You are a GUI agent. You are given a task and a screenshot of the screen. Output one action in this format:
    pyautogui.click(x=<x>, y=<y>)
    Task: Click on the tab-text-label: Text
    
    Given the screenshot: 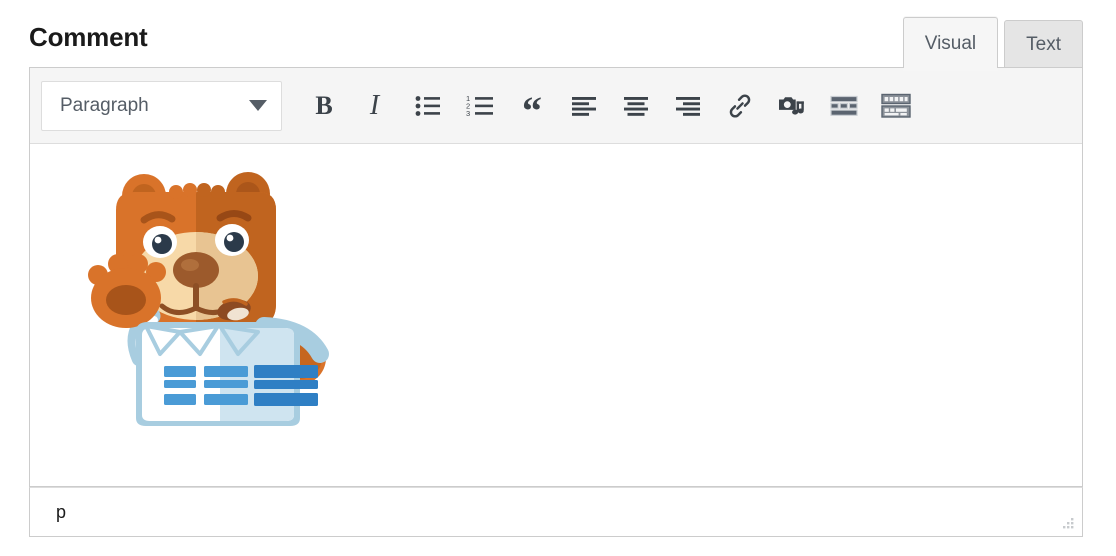 What is the action you would take?
    pyautogui.click(x=1043, y=44)
    